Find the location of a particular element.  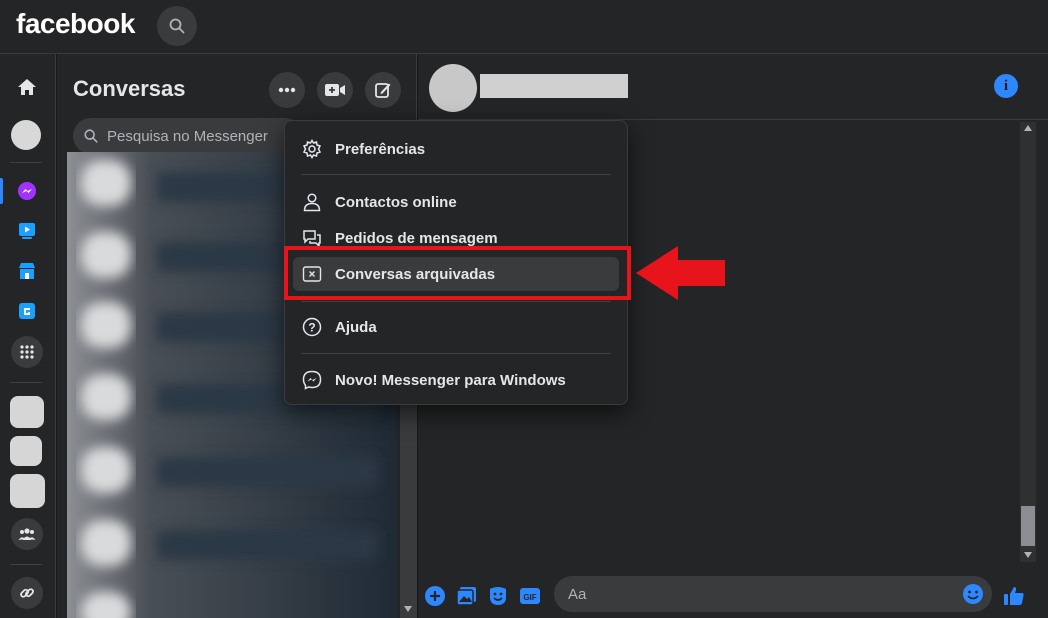

options-button is located at coordinates (287, 90).